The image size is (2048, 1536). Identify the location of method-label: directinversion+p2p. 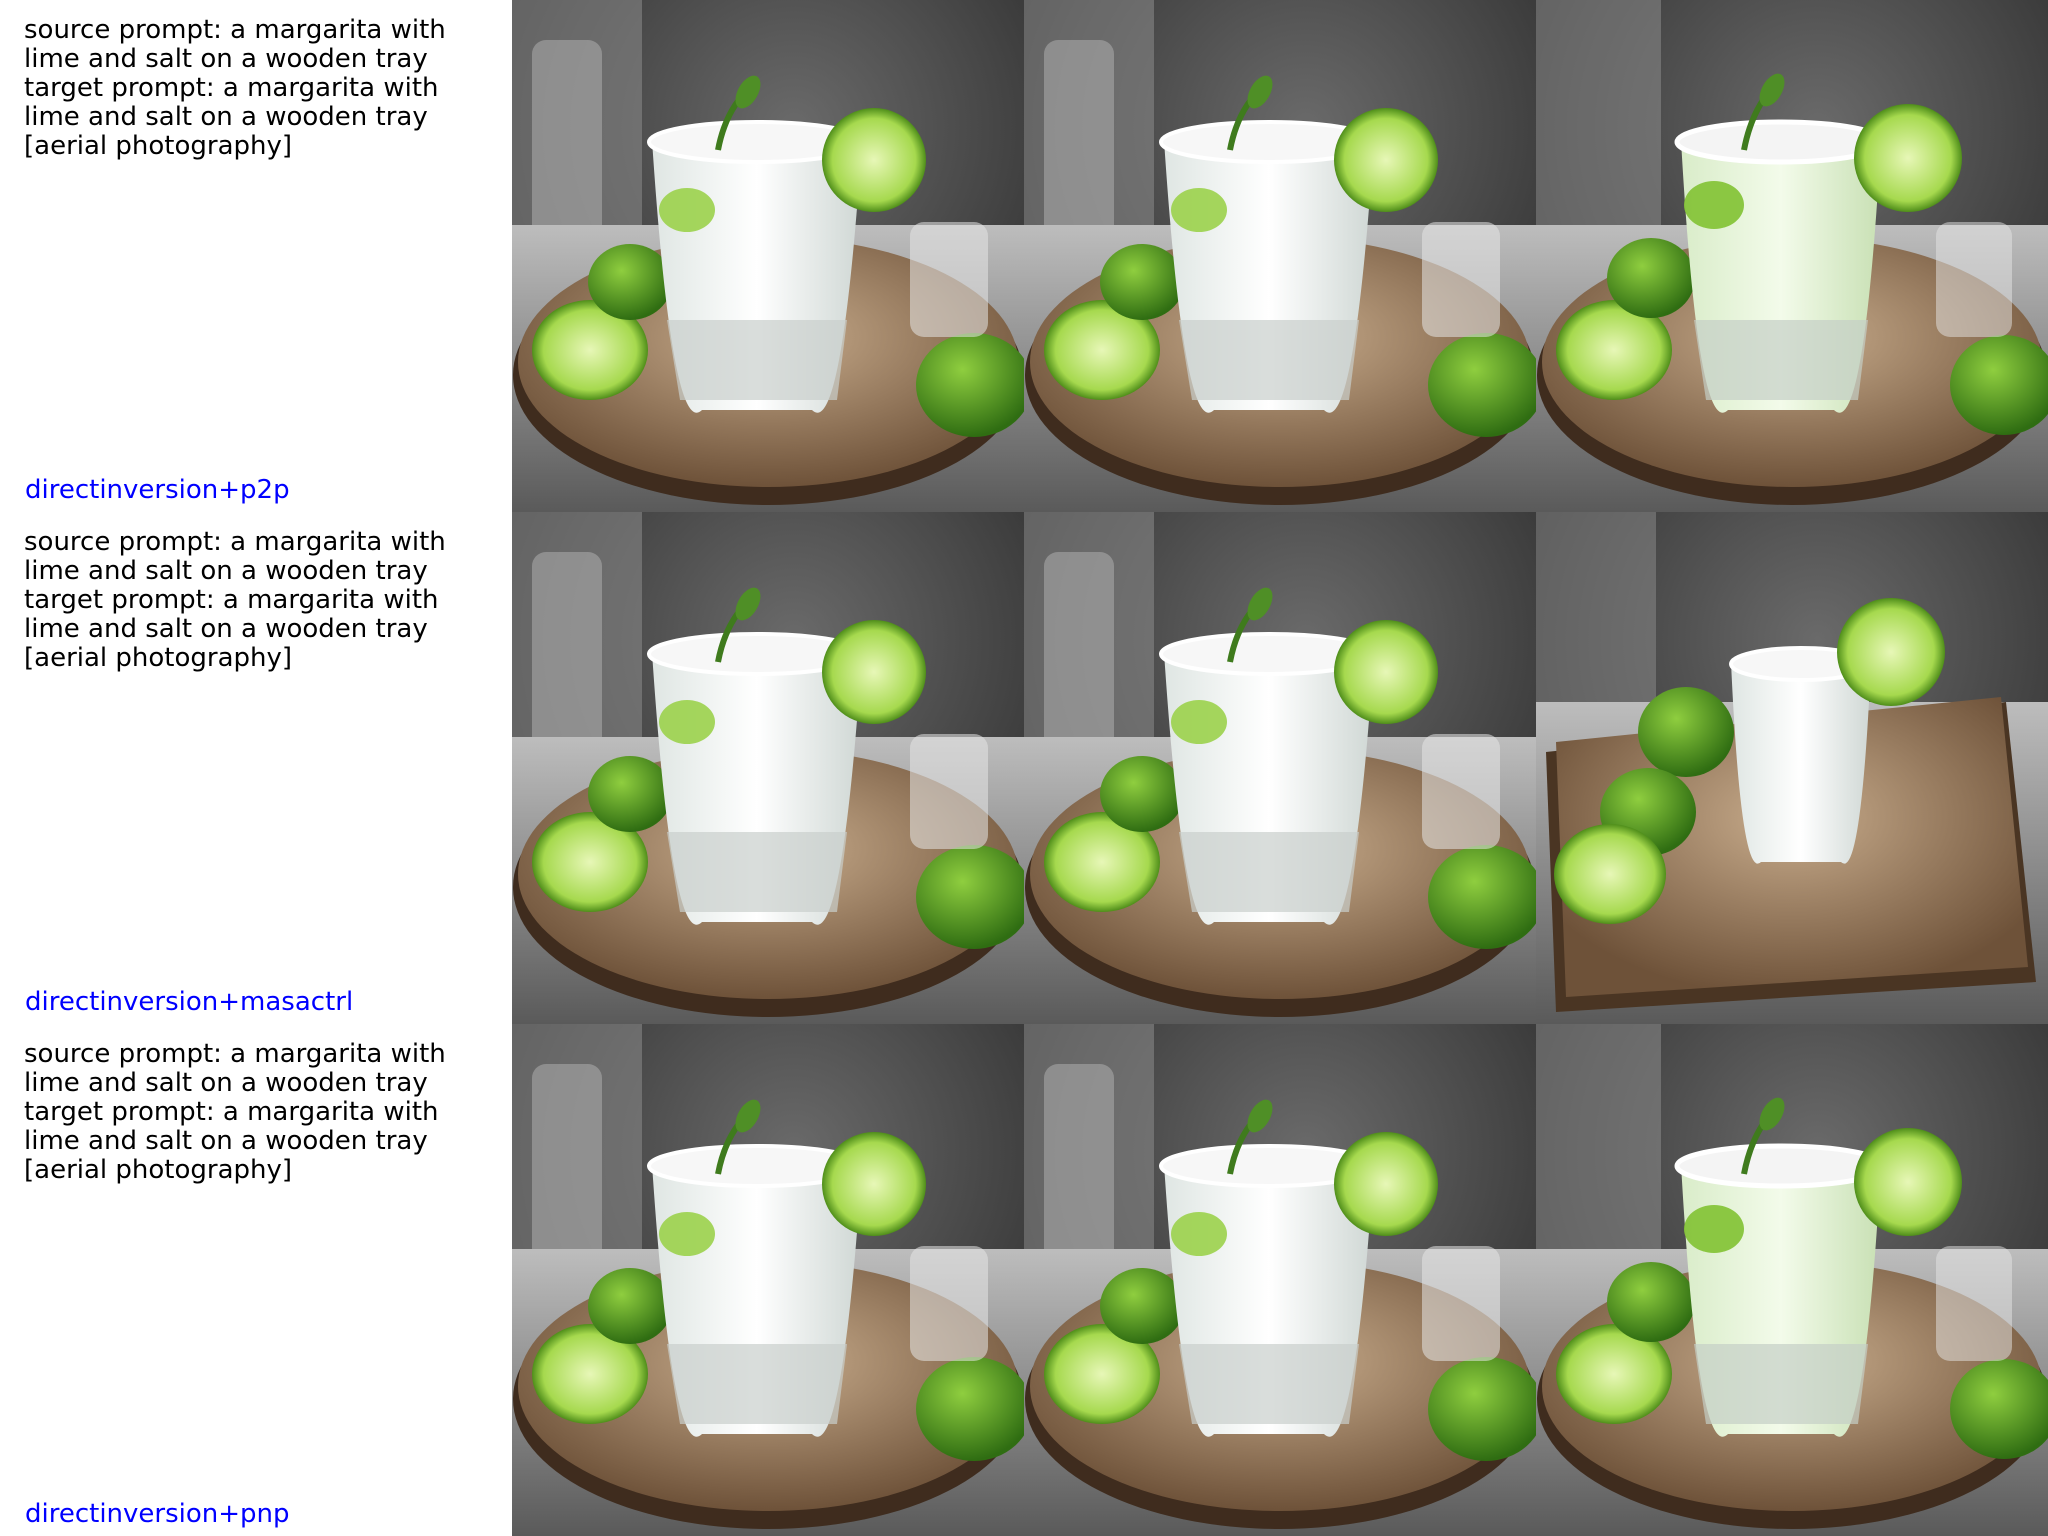
(157, 490).